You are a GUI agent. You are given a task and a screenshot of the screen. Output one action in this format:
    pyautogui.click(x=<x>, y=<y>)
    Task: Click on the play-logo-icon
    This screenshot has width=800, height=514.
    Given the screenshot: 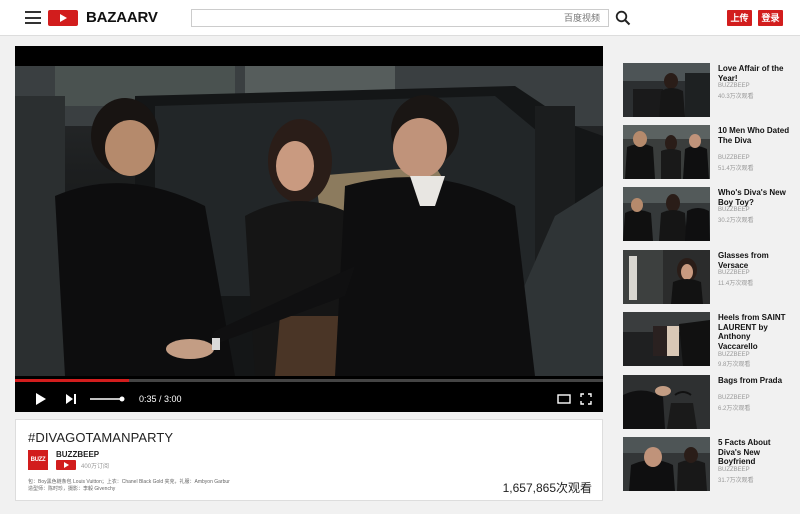 What is the action you would take?
    pyautogui.click(x=63, y=18)
    